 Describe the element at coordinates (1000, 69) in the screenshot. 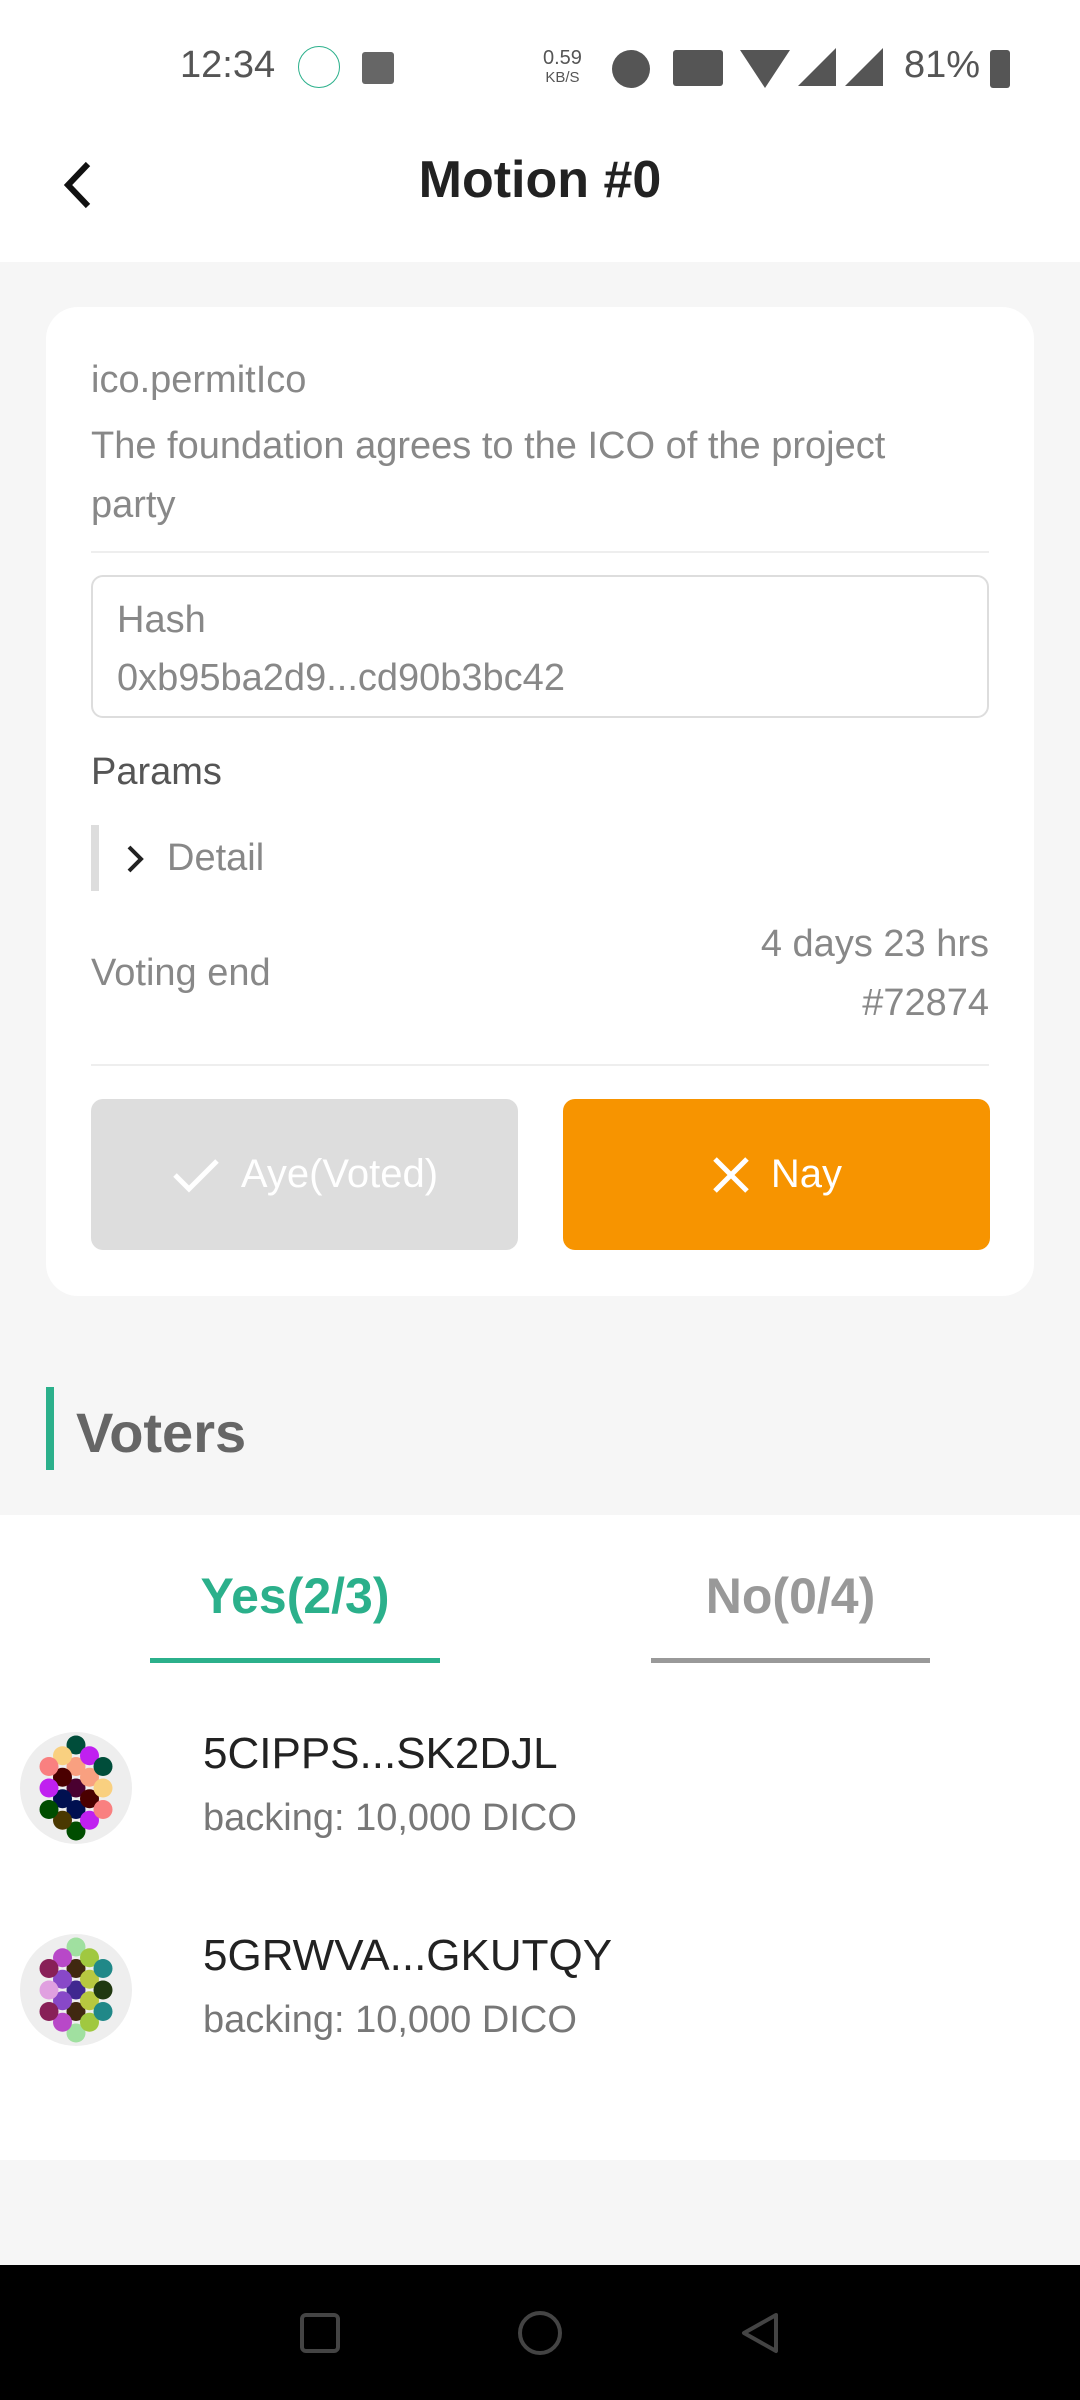

I see `battery-icon` at that location.